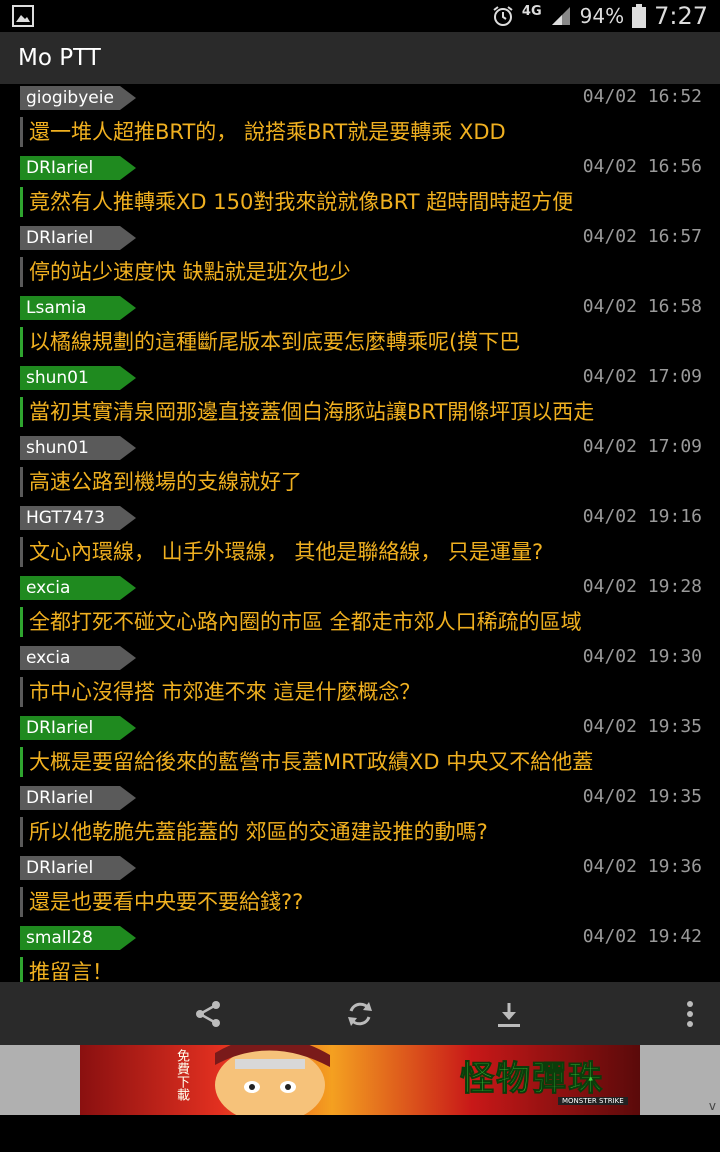 The width and height of the screenshot is (720, 1152). What do you see at coordinates (59, 58) in the screenshot?
I see `app-title: Mo PTT` at bounding box center [59, 58].